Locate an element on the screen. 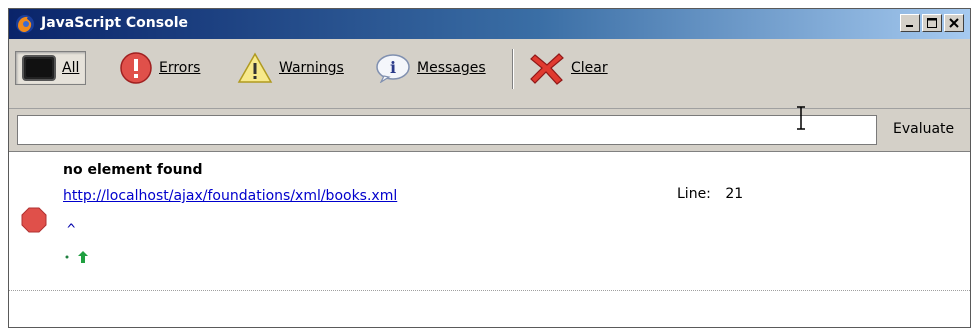  svg-text: i is located at coordinates (393, 67).